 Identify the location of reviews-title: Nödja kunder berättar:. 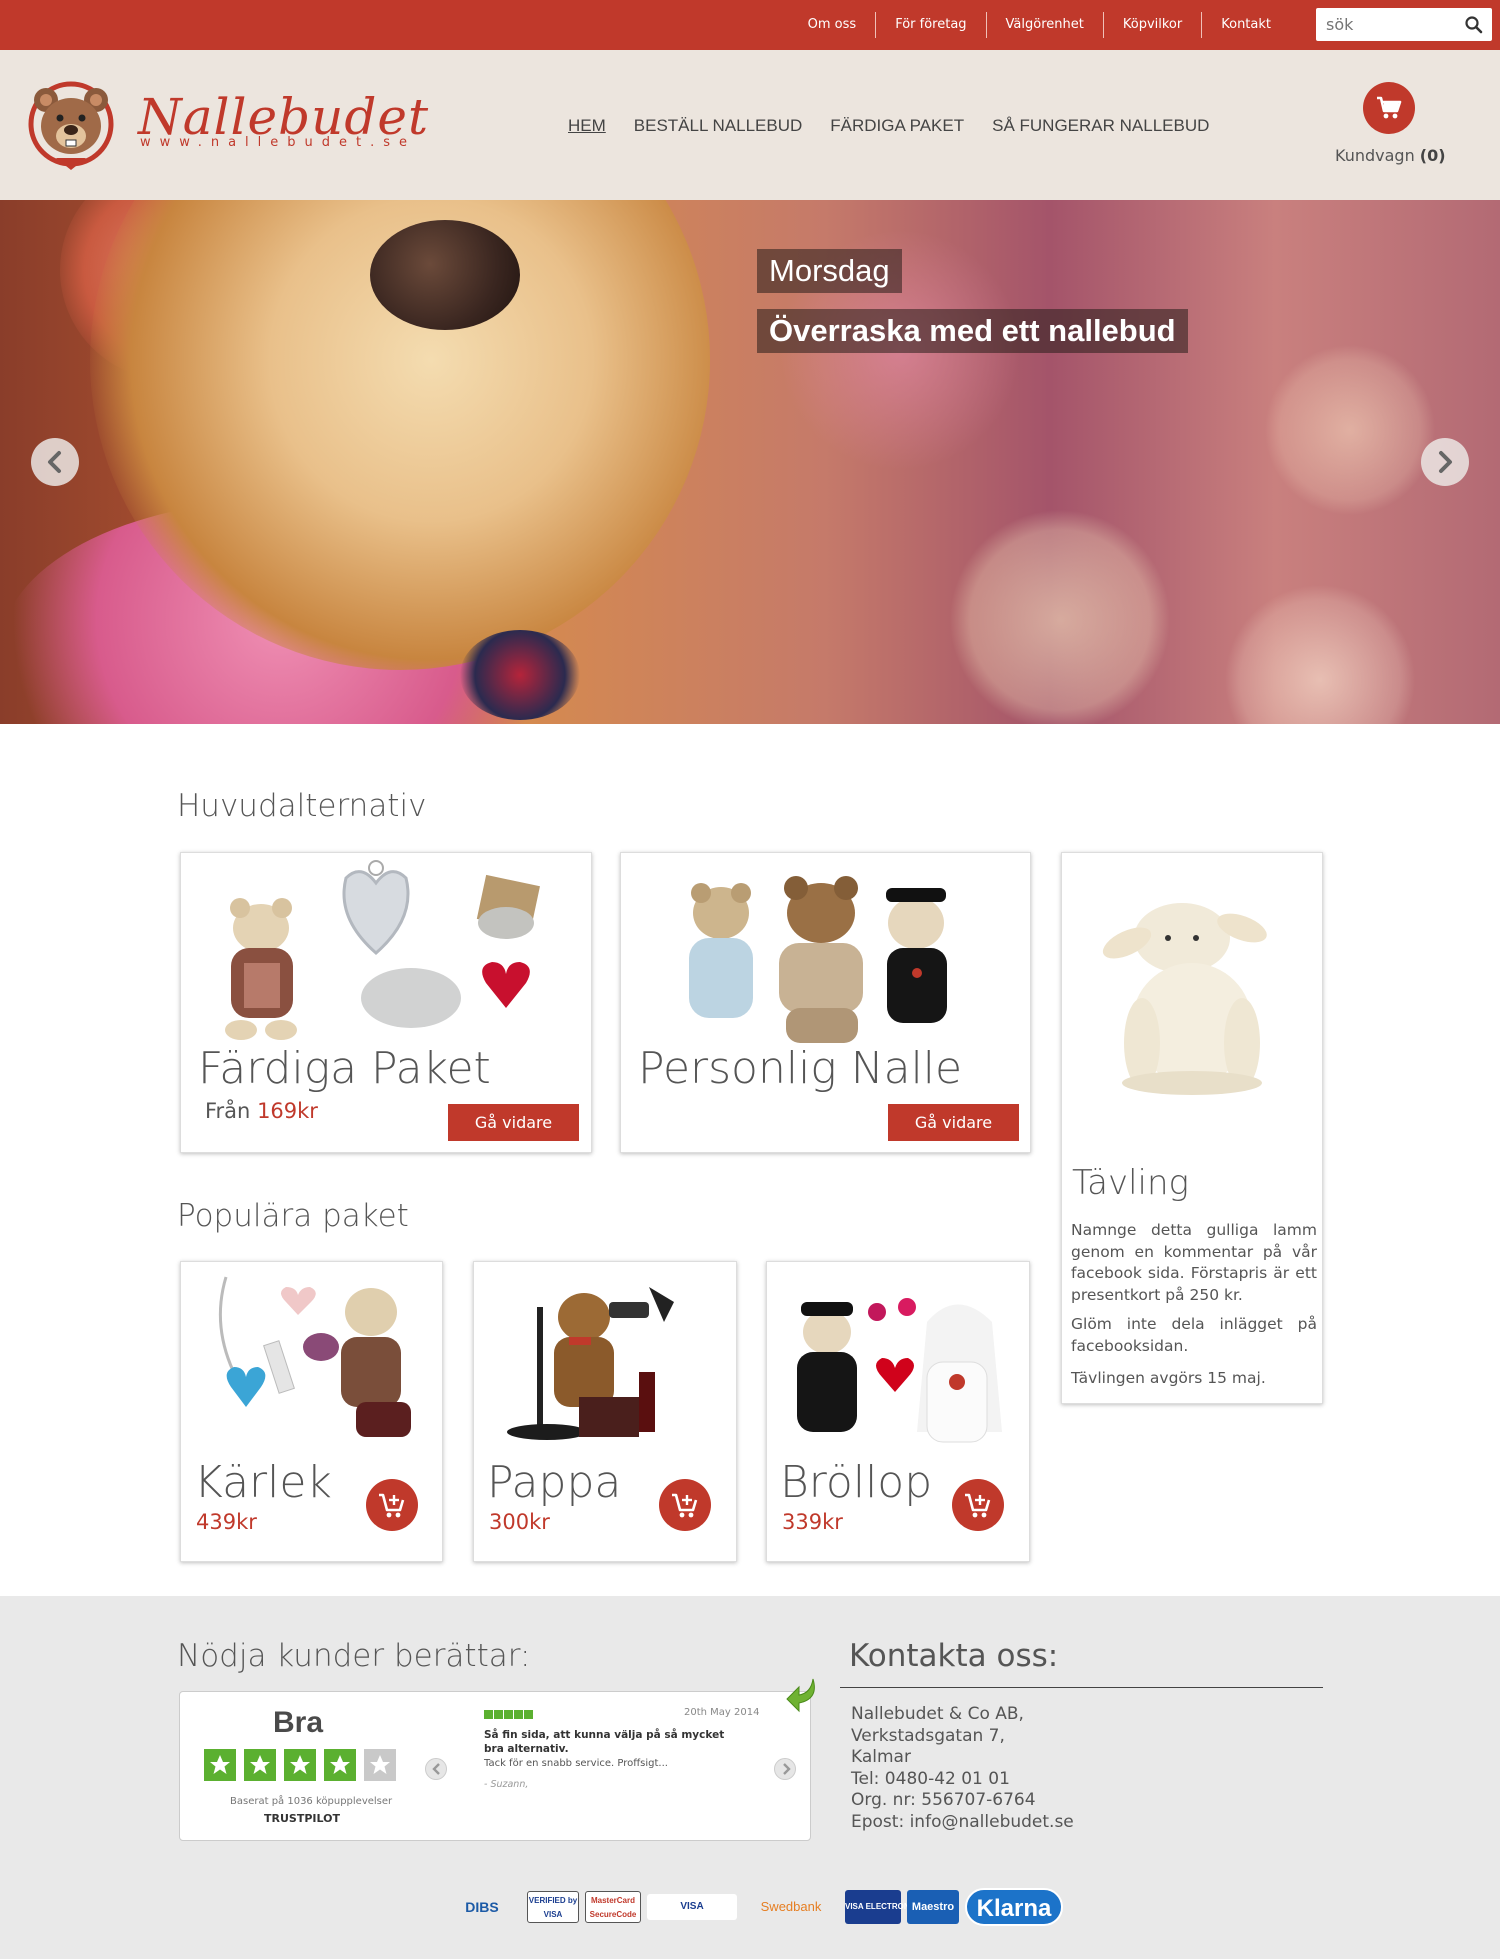
(354, 1656).